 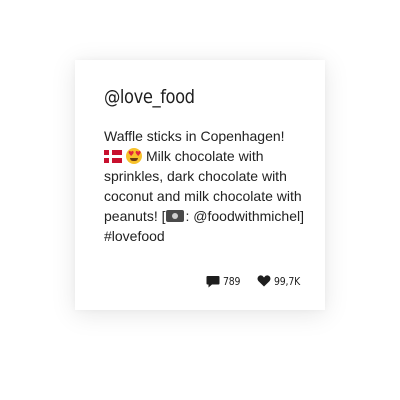 I want to click on flag-denmark-icon, so click(x=113, y=156).